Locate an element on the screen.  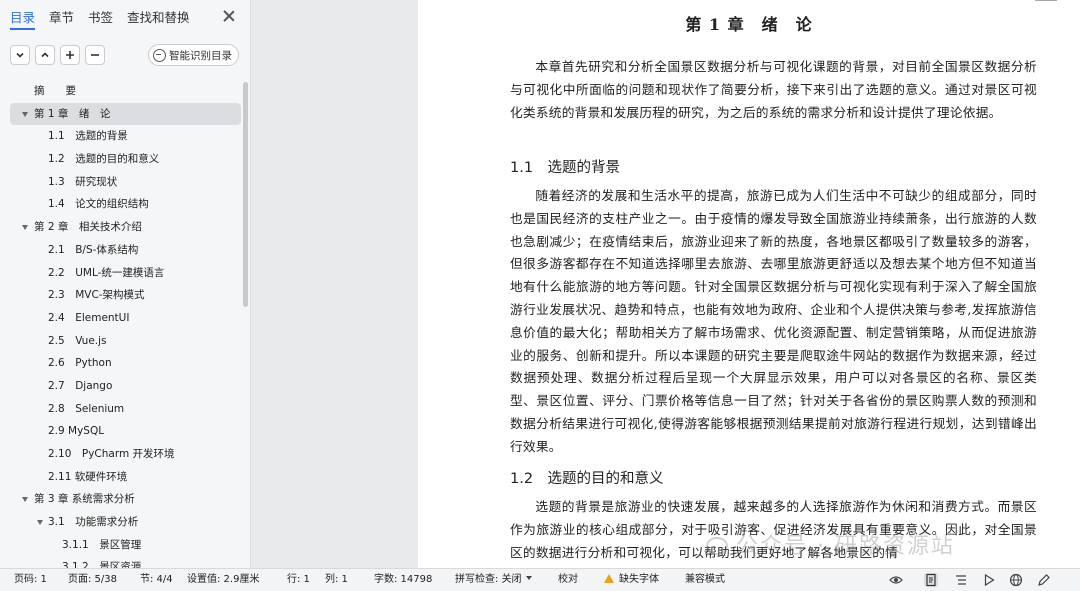
sidebar-scrollbar is located at coordinates (245, 194).